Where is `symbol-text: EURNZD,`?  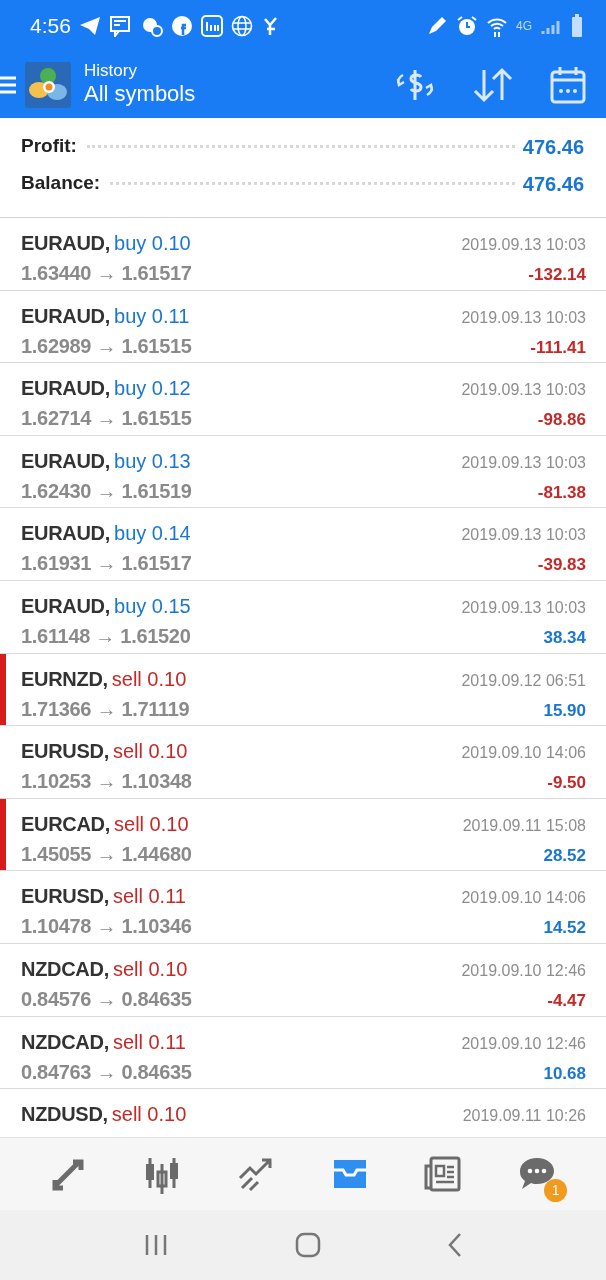 symbol-text: EURNZD, is located at coordinates (64, 679).